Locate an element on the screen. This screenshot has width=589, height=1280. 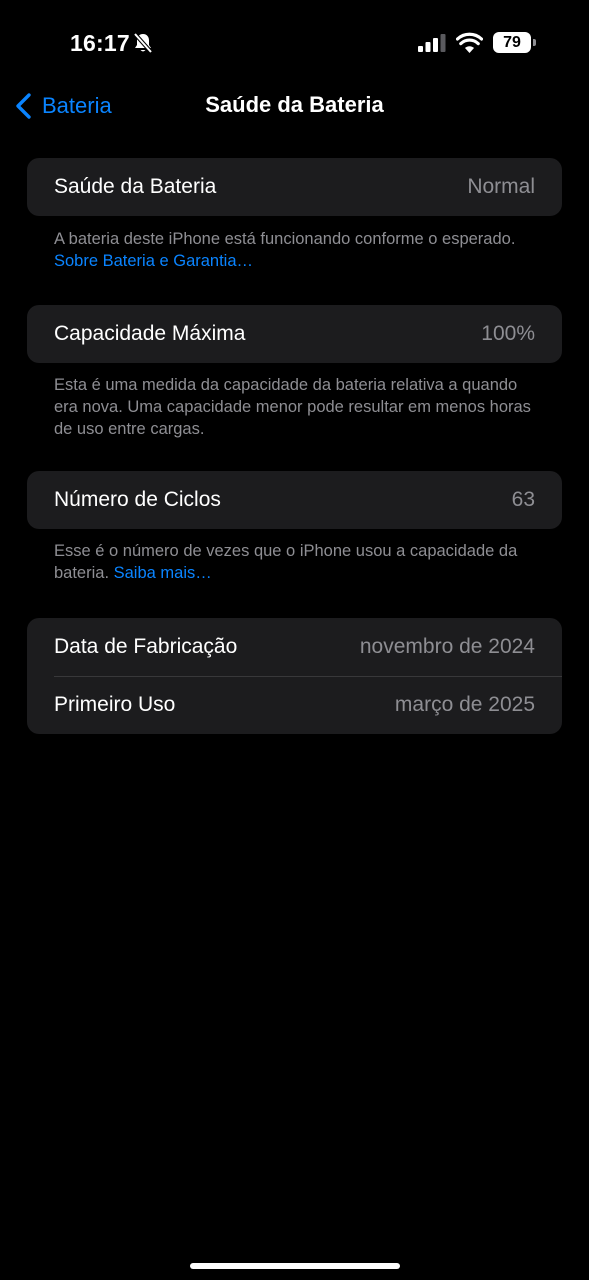
battery-icon: 79 is located at coordinates (515, 43).